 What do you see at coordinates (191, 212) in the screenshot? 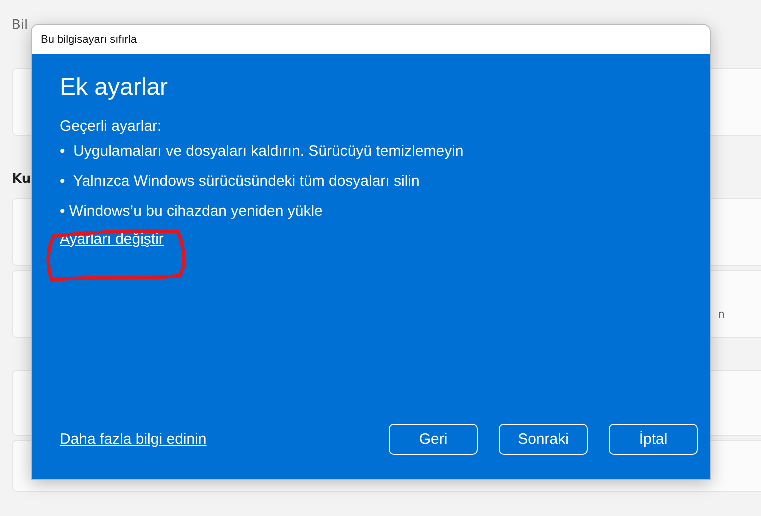
I see `setting-text: • Windows’u bu cihazdan yeniden yükle` at bounding box center [191, 212].